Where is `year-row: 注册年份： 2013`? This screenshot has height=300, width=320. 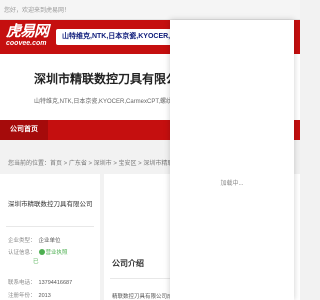 year-row: 注册年份： 2013 is located at coordinates (29, 295).